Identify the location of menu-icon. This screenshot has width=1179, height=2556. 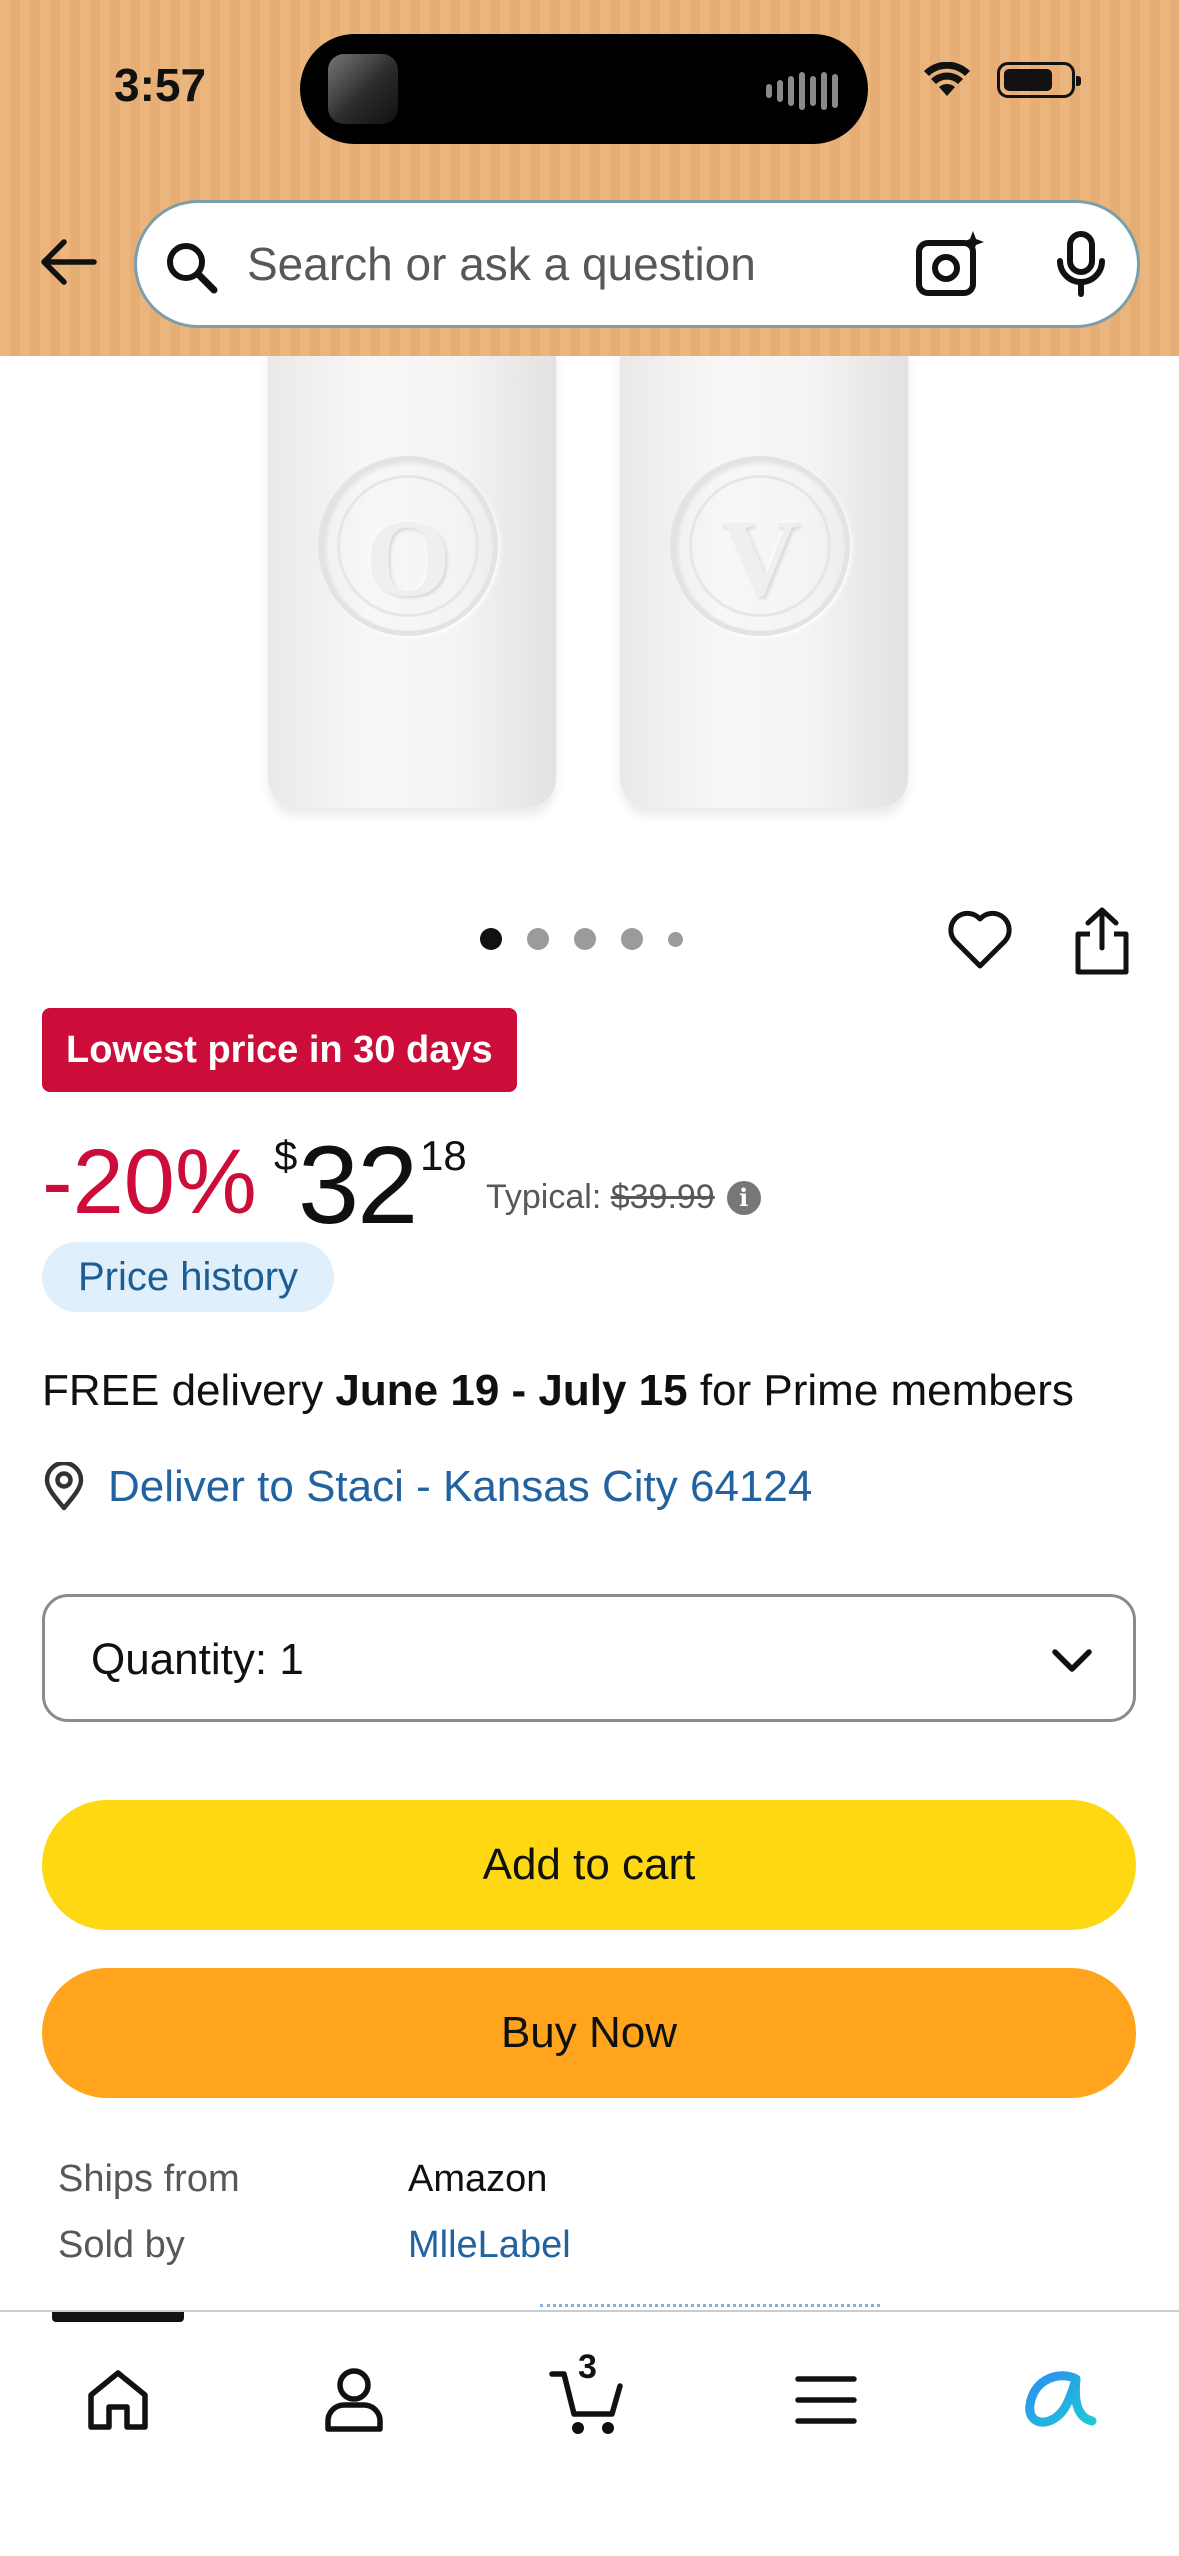
(826, 2400).